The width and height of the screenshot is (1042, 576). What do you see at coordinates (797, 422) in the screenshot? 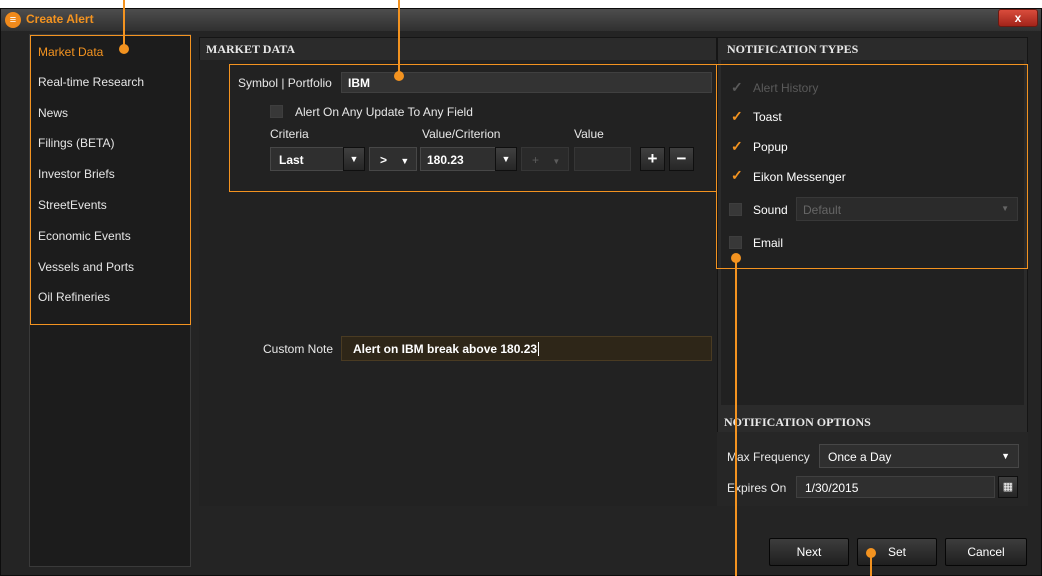
I see `notification-options-heading: NOTIFICATION OPTIONS` at bounding box center [797, 422].